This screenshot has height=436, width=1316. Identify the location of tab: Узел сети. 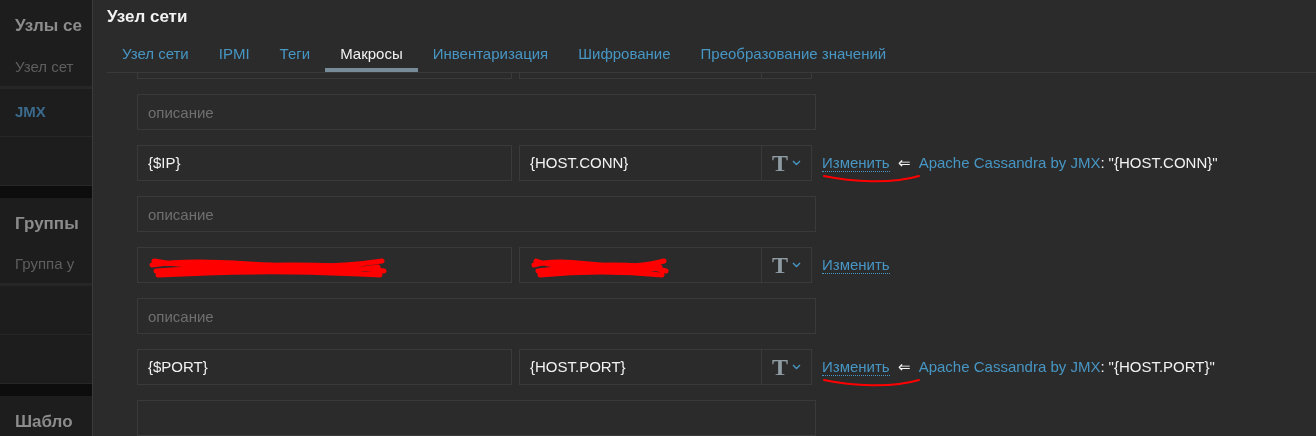
(155, 56).